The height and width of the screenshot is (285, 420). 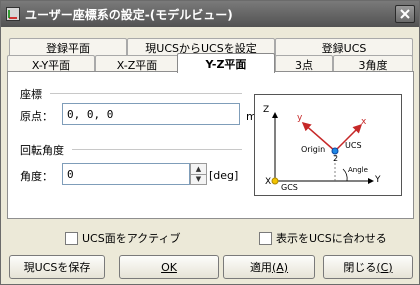 I want to click on diagram-angle-label: Angle, so click(x=358, y=170).